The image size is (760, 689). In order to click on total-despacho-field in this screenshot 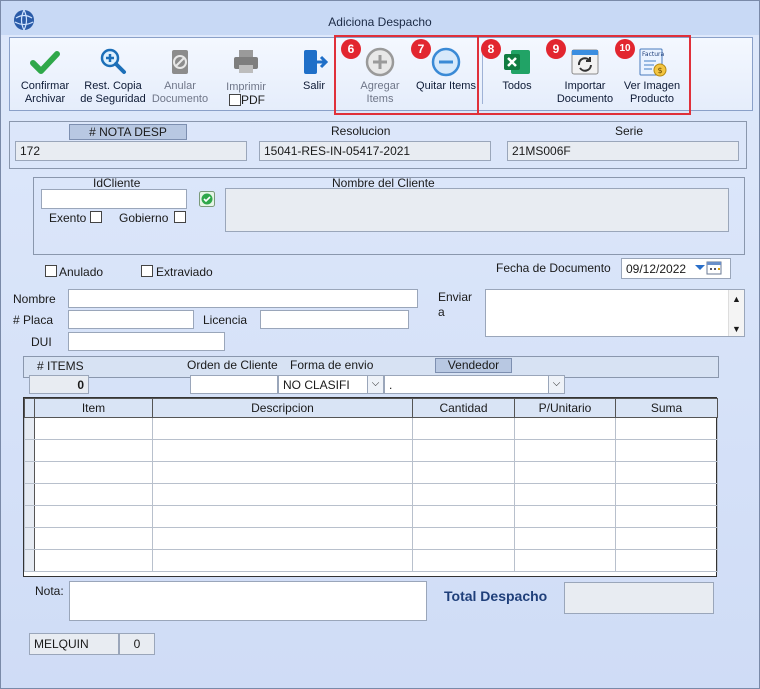, I will do `click(639, 598)`.